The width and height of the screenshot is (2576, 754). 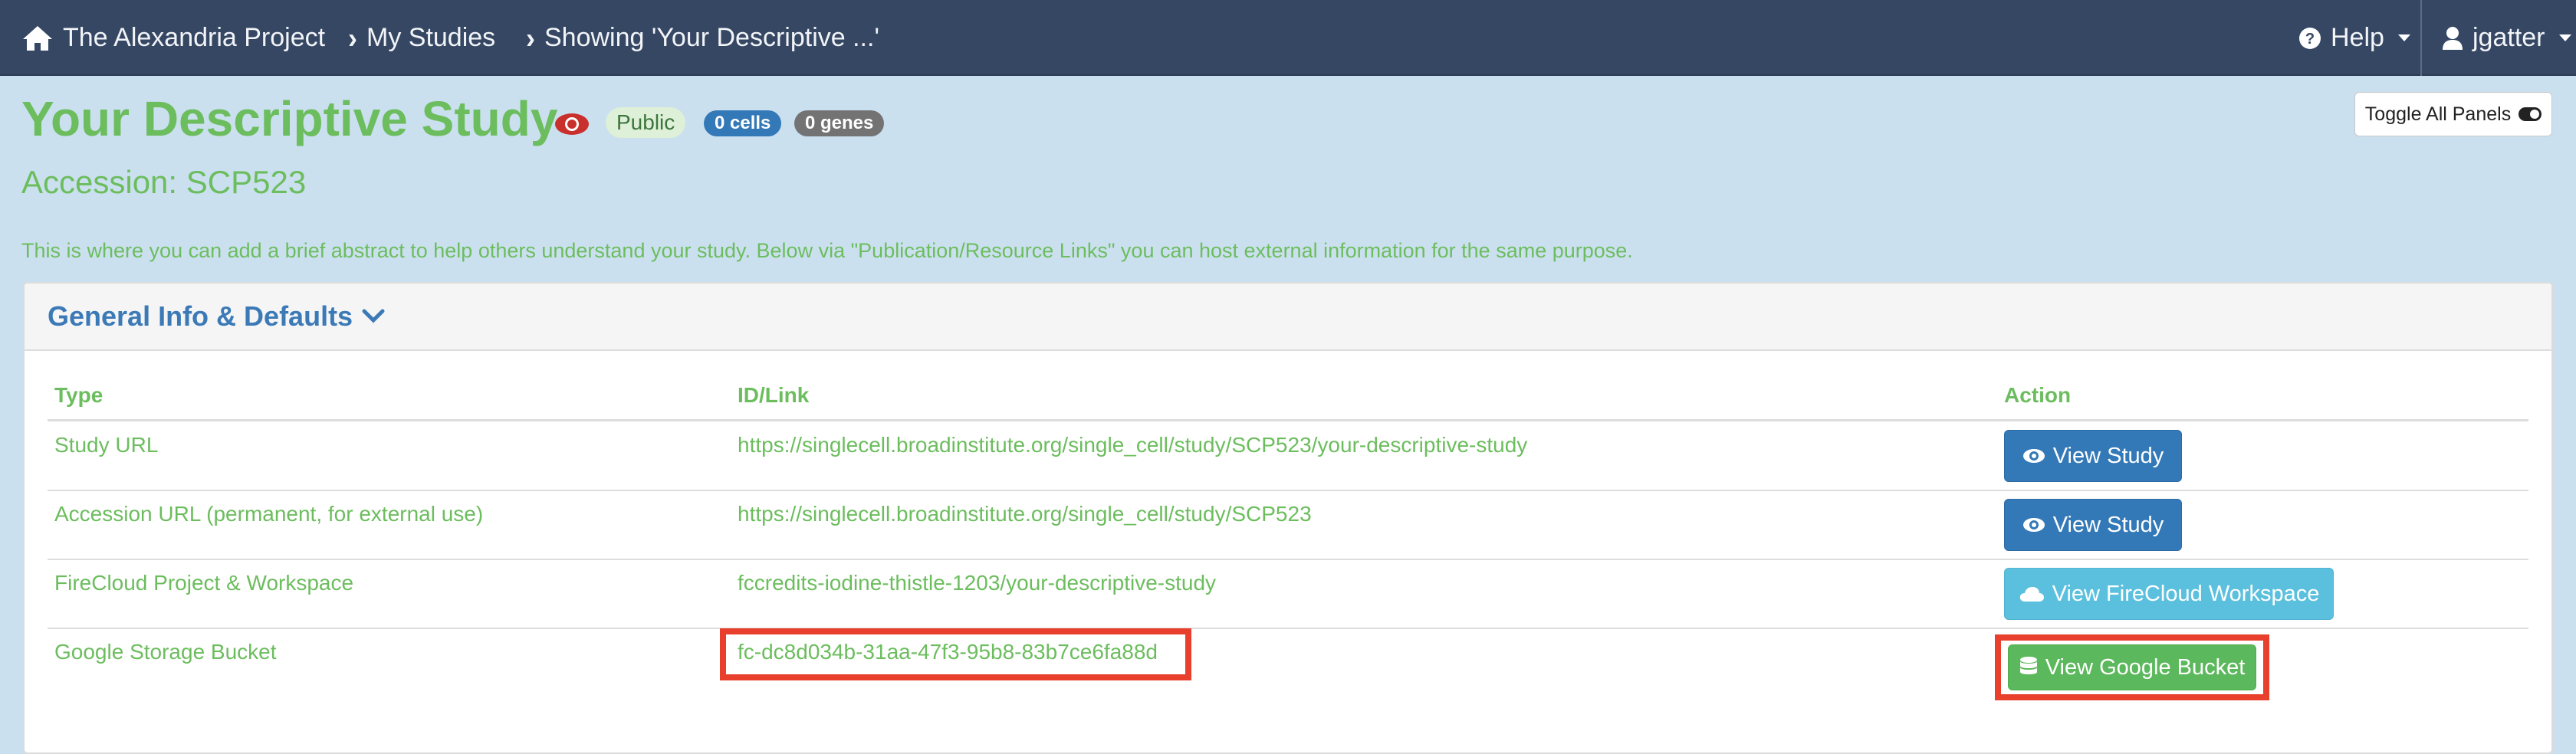 I want to click on column-header-type: Type, so click(x=79, y=395).